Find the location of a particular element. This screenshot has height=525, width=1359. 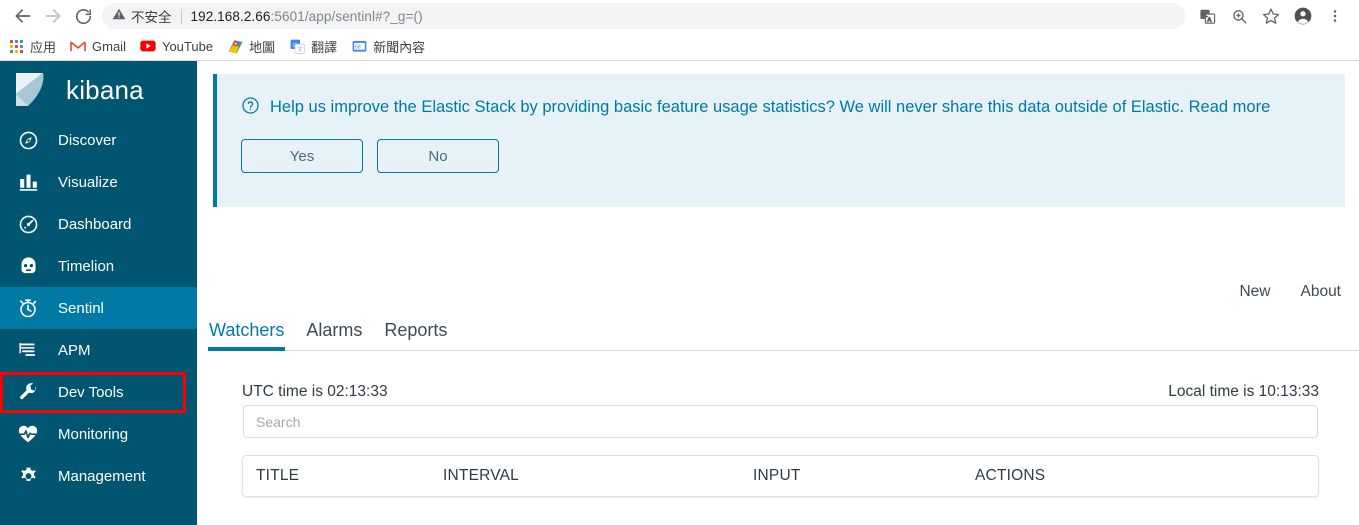

bookmark-youtube: YouTube is located at coordinates (176, 46).